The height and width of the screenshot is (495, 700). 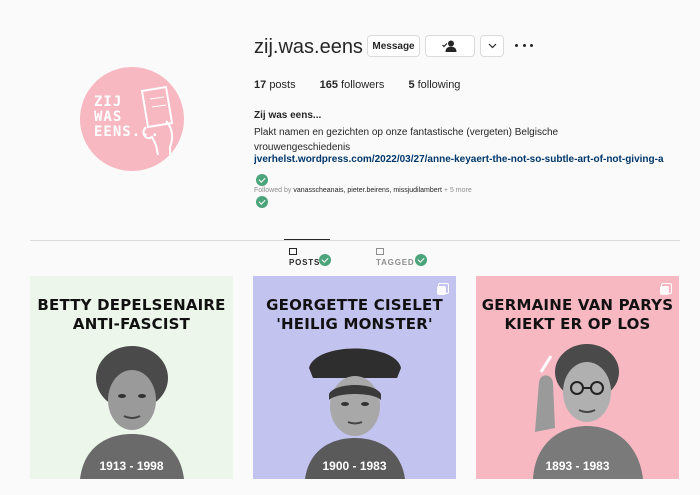 I want to click on message-button: Message, so click(x=393, y=46).